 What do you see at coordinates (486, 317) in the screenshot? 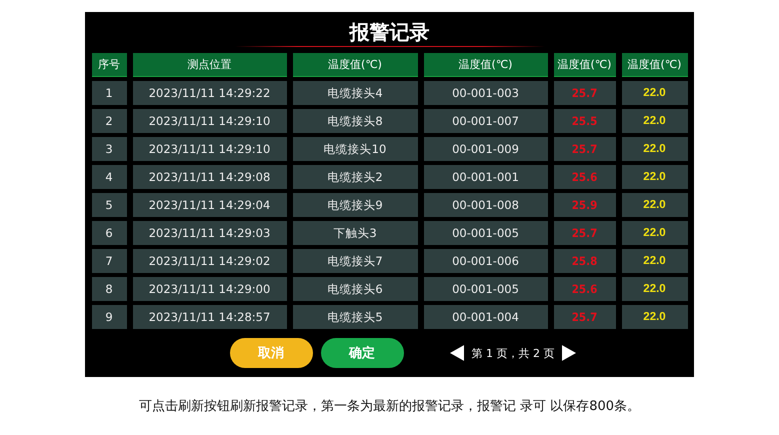
I see `table-cell: 00-001-004` at bounding box center [486, 317].